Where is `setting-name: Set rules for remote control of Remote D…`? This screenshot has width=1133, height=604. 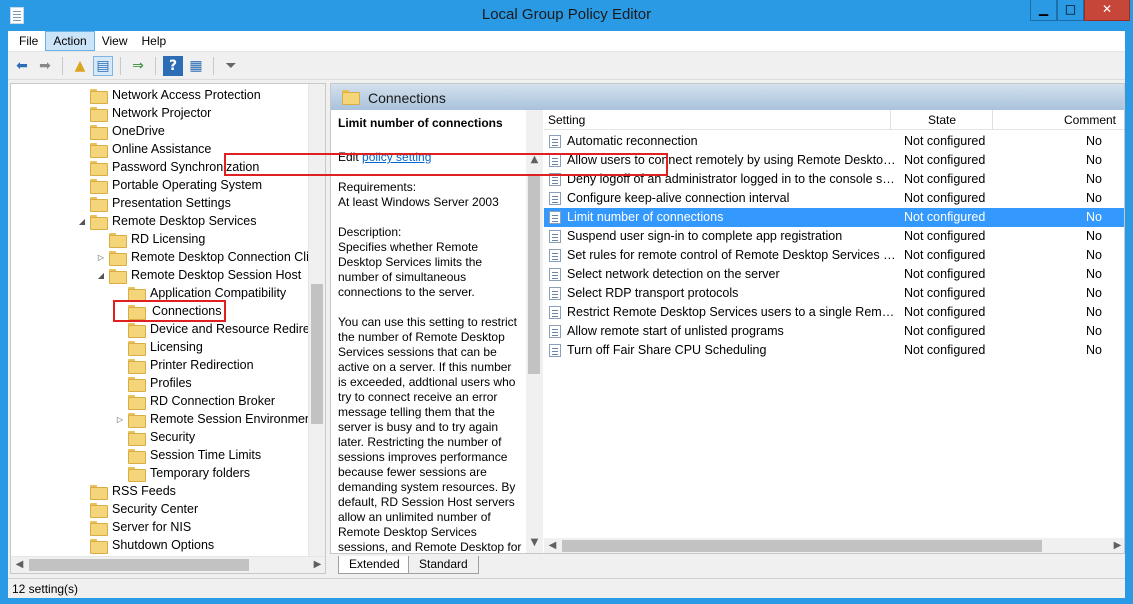 setting-name: Set rules for remote control of Remote D… is located at coordinates (732, 255).